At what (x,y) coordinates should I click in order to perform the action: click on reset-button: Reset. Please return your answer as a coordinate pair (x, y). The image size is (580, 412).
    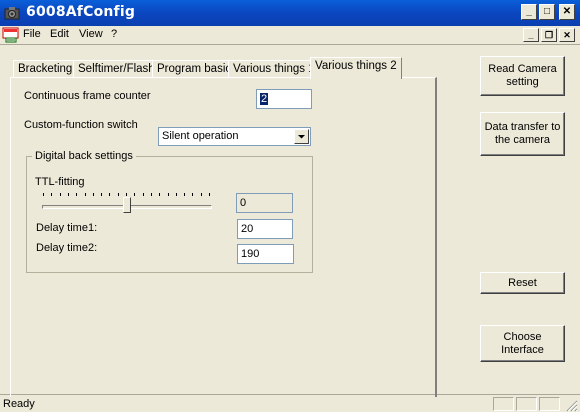
    Looking at the image, I should click on (522, 283).